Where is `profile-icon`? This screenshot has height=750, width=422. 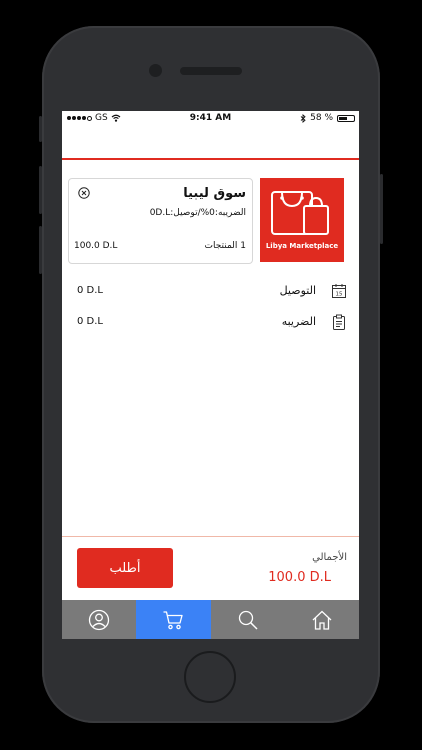 profile-icon is located at coordinates (99, 619).